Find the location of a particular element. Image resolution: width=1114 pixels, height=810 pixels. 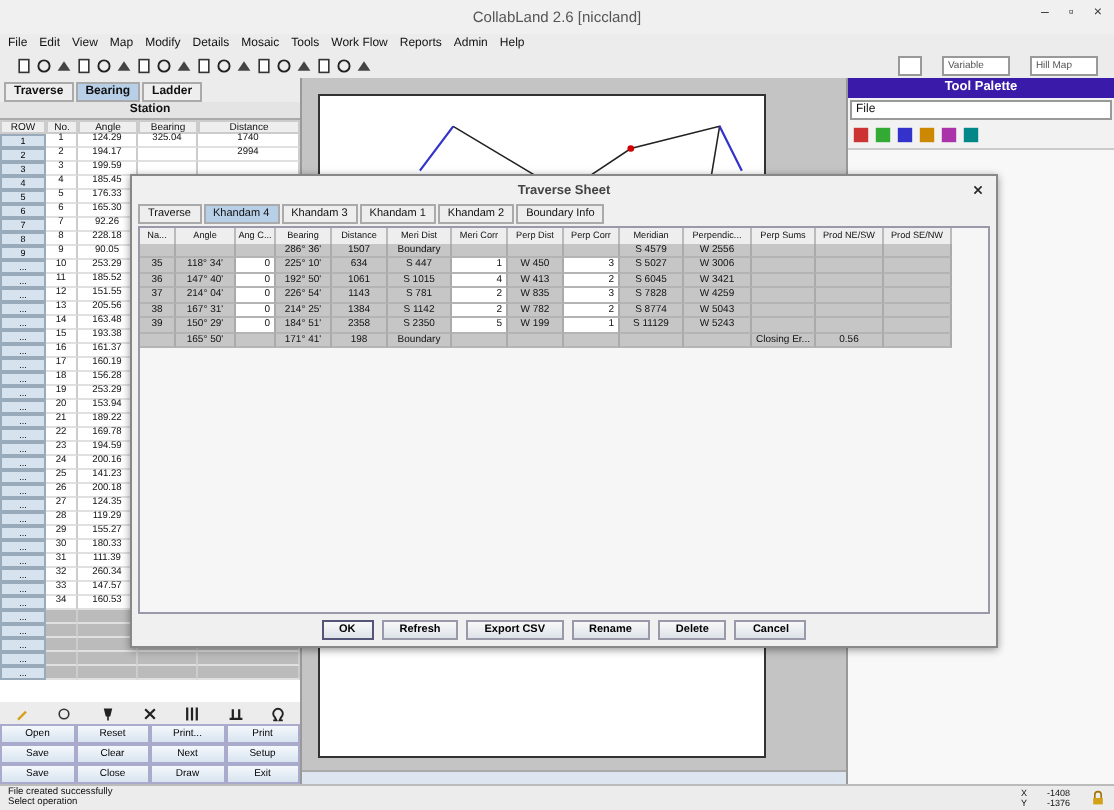

cross-icon is located at coordinates (149, 713).